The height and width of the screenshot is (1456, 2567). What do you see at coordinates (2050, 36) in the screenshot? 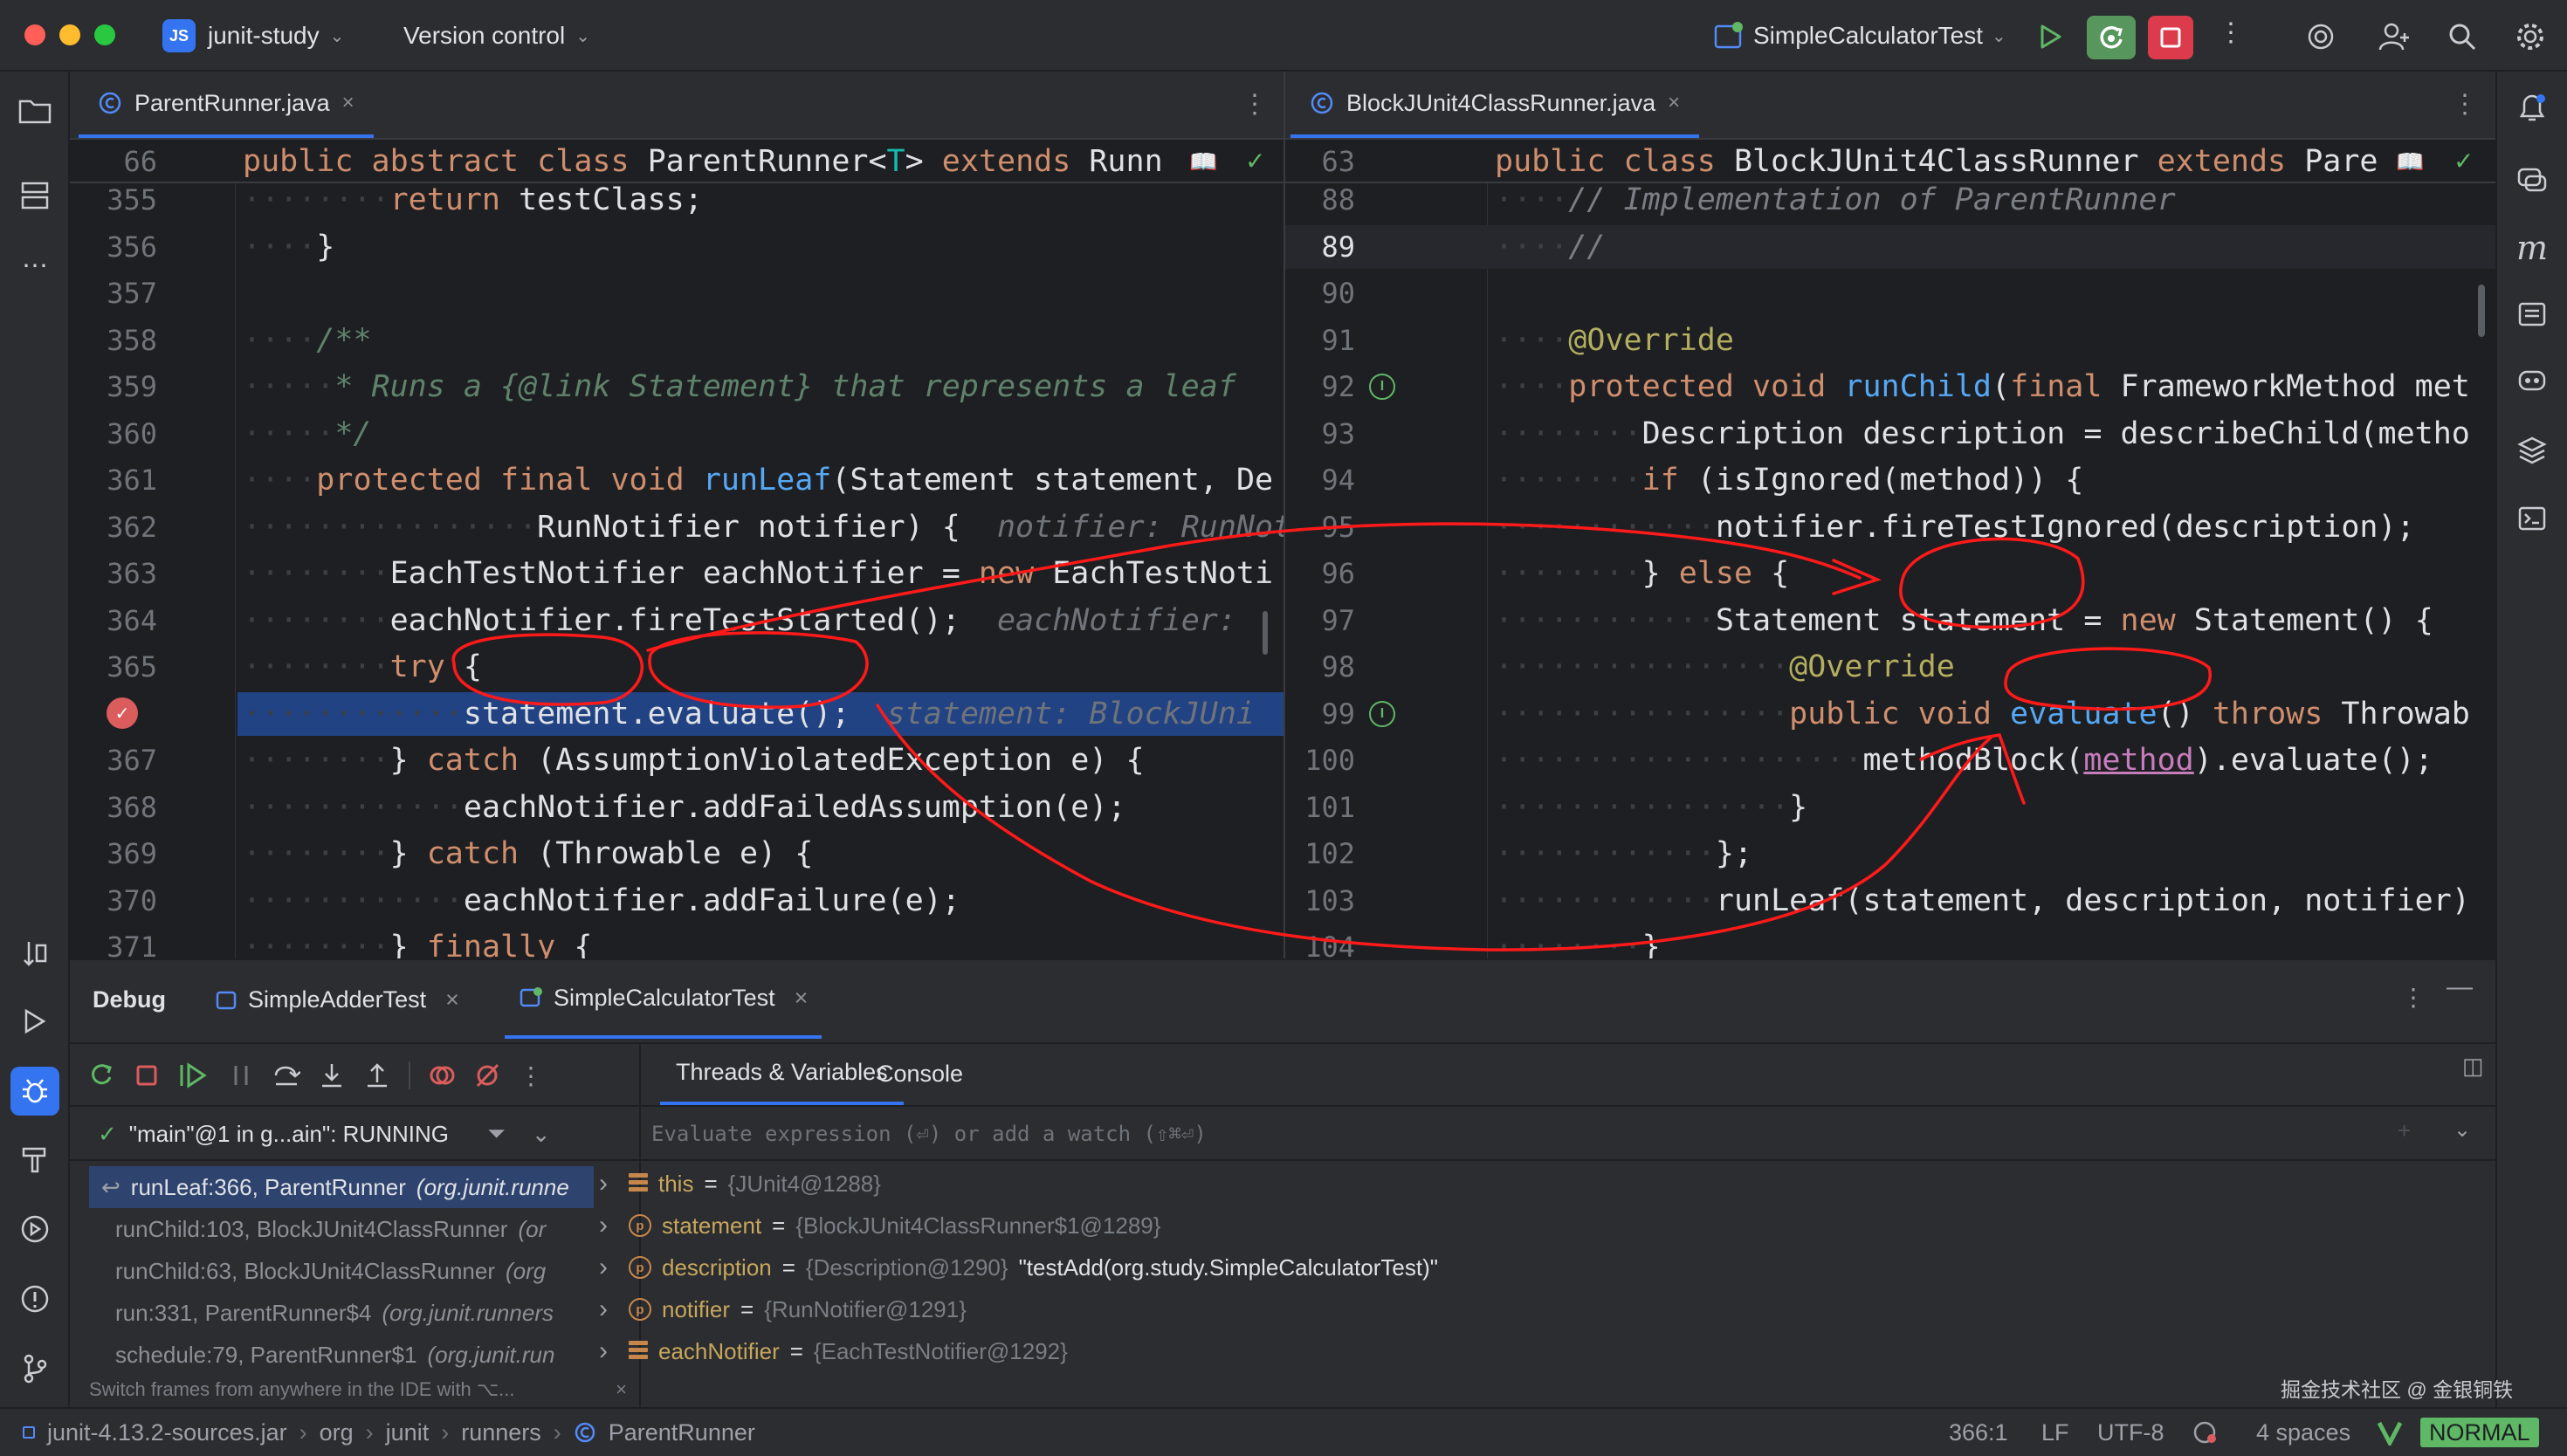
I see `run-icon` at bounding box center [2050, 36].